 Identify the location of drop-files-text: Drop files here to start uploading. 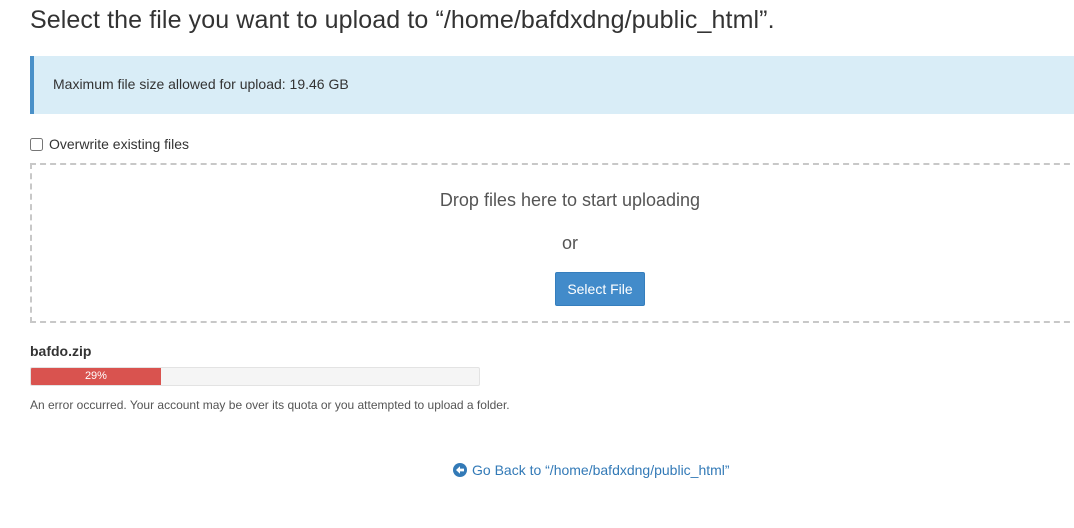
(570, 200).